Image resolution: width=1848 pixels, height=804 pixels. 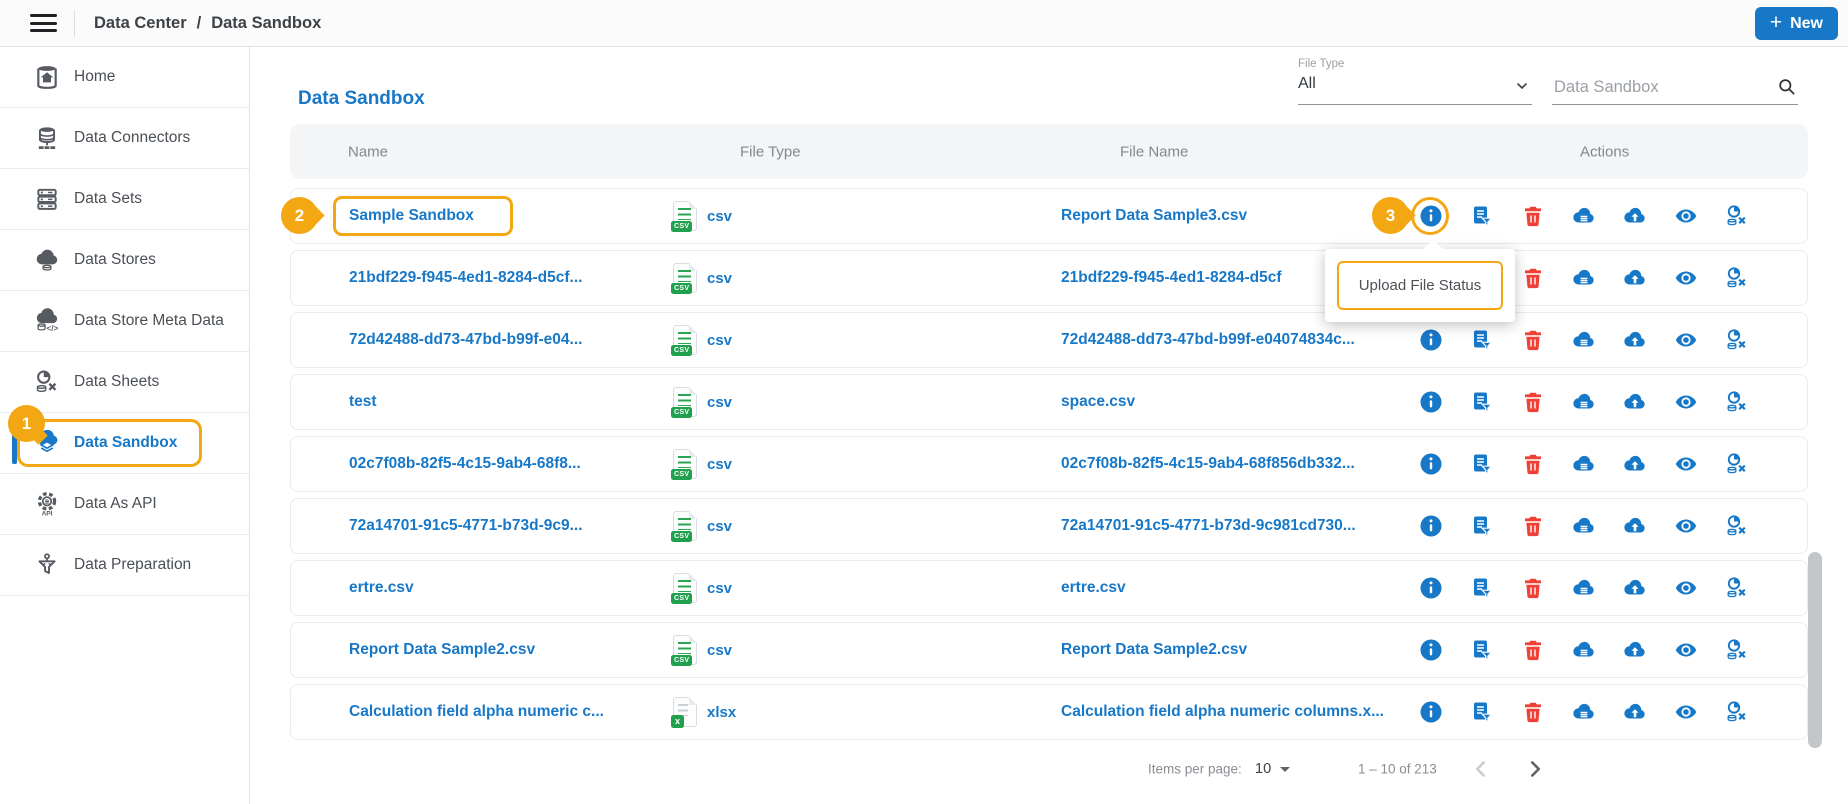 I want to click on breadcrumb-item-data-center: Data Center, so click(x=140, y=23).